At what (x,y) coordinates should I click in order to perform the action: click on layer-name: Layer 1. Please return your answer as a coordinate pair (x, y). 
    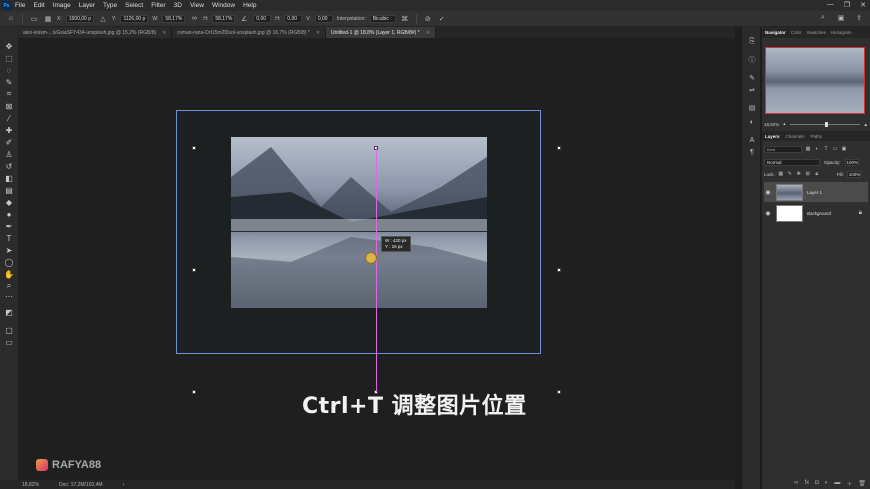
    Looking at the image, I should click on (814, 192).